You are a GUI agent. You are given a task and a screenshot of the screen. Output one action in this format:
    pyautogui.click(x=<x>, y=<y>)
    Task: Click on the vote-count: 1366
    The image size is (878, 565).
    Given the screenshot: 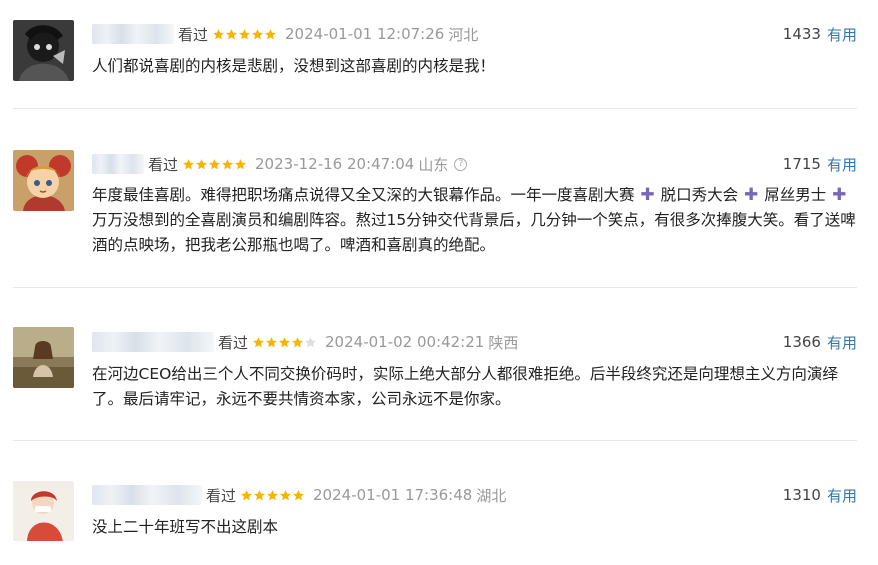 What is the action you would take?
    pyautogui.click(x=801, y=342)
    